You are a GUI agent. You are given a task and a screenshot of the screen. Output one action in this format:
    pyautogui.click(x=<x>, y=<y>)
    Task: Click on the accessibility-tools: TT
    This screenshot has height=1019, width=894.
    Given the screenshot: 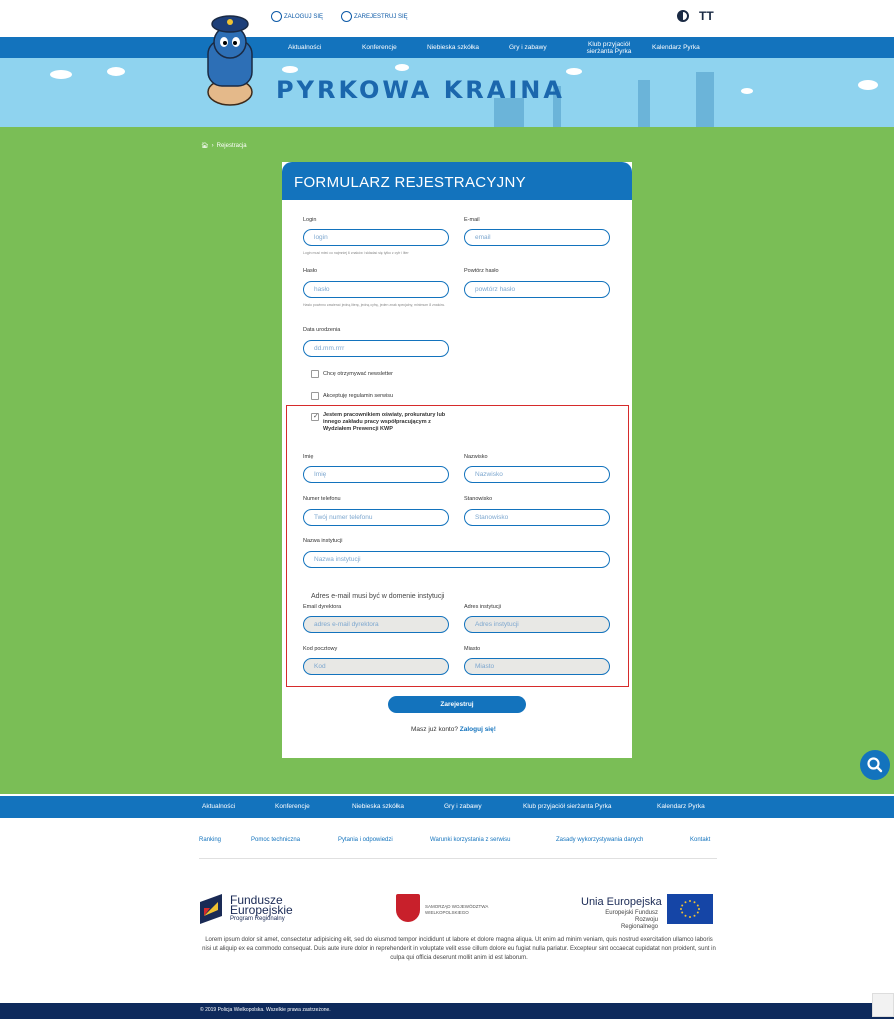 What is the action you would take?
    pyautogui.click(x=695, y=16)
    